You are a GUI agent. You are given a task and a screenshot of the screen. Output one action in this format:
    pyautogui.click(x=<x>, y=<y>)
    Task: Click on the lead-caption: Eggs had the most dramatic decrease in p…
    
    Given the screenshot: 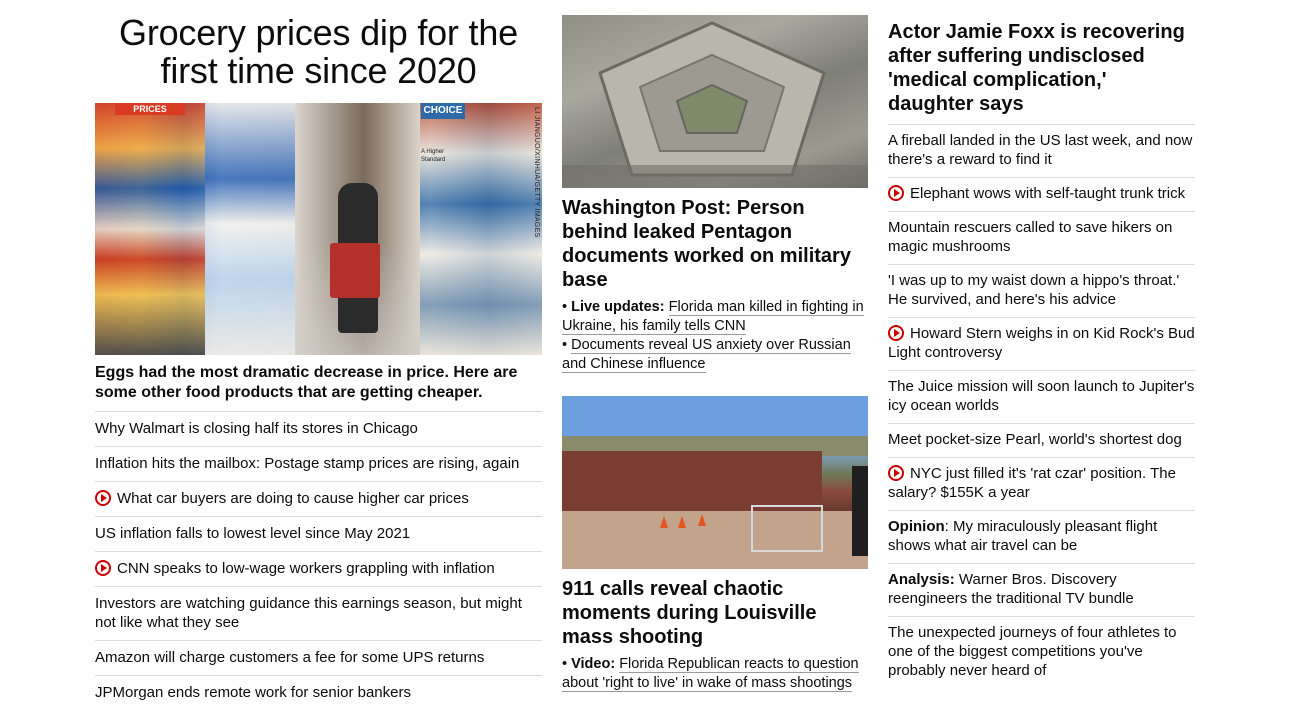 What is the action you would take?
    pyautogui.click(x=318, y=383)
    